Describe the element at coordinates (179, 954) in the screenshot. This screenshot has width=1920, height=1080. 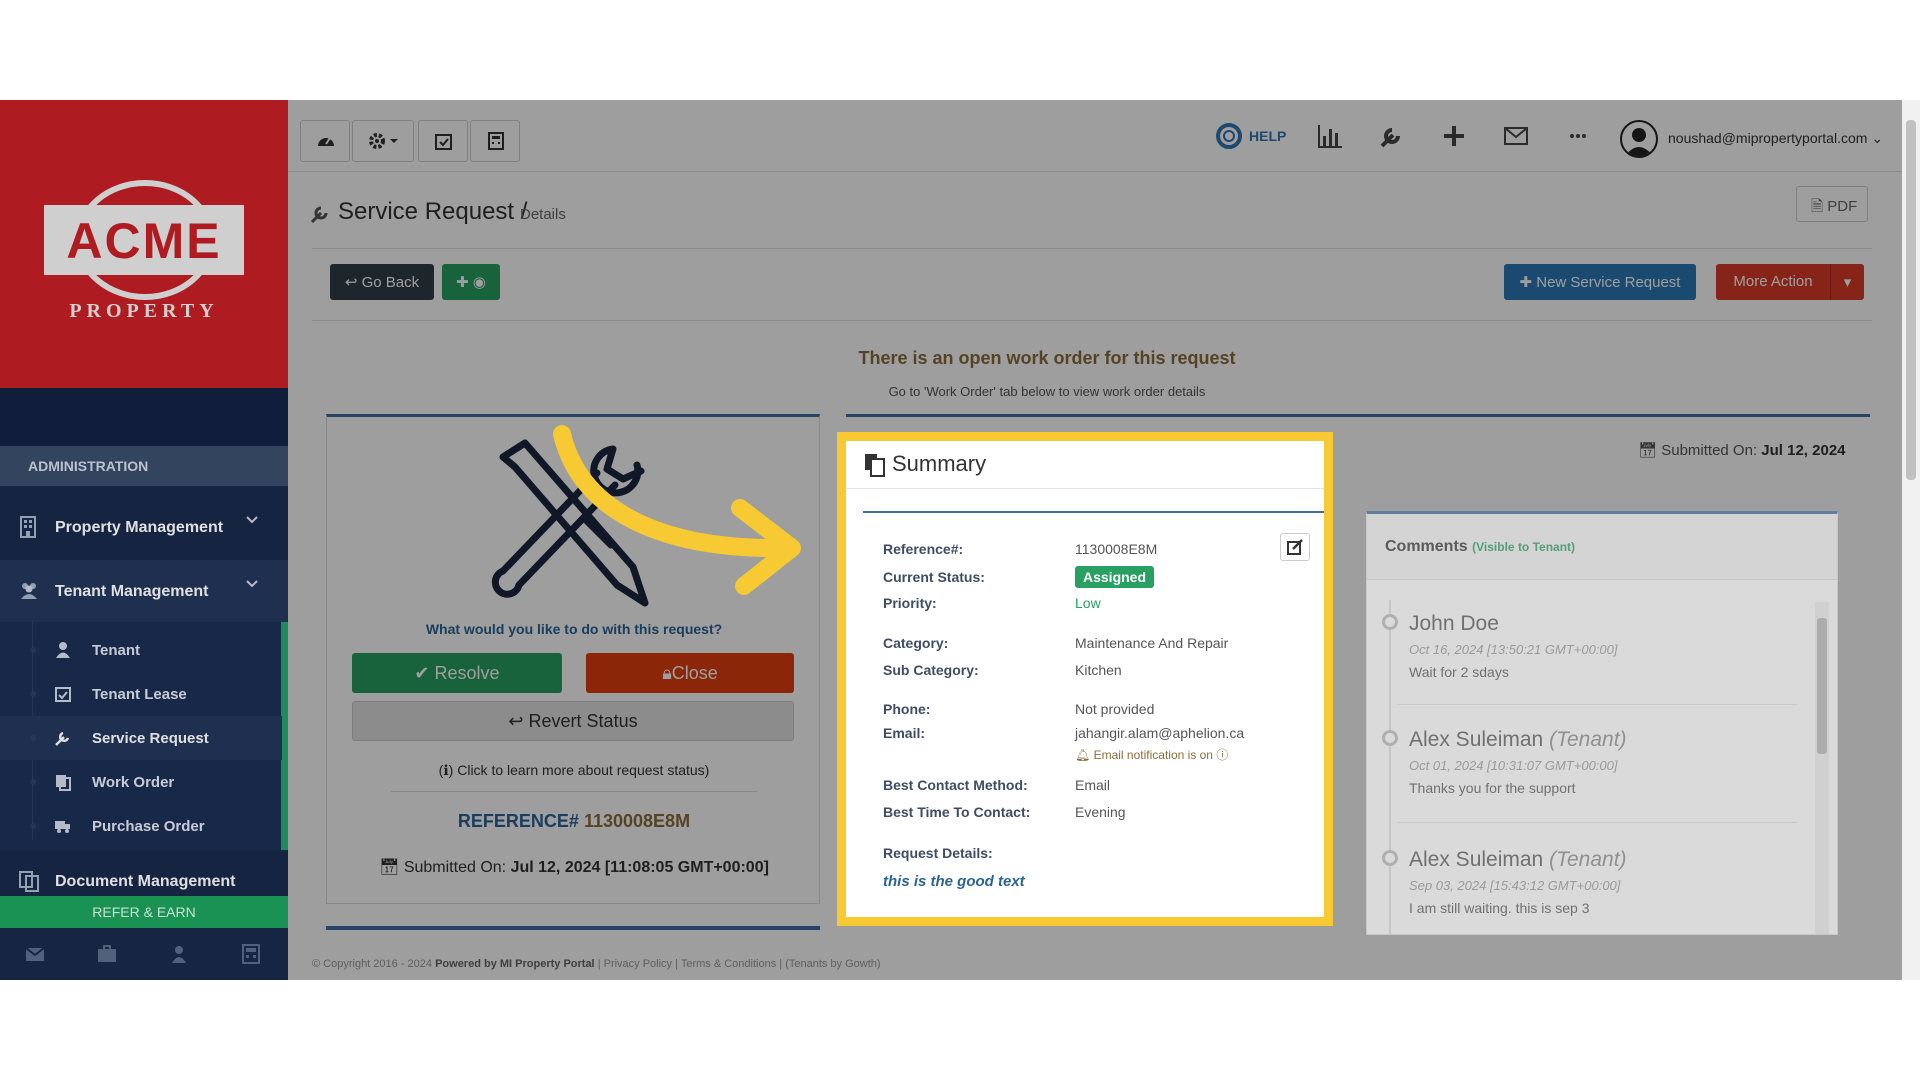
I see `person-icon` at that location.